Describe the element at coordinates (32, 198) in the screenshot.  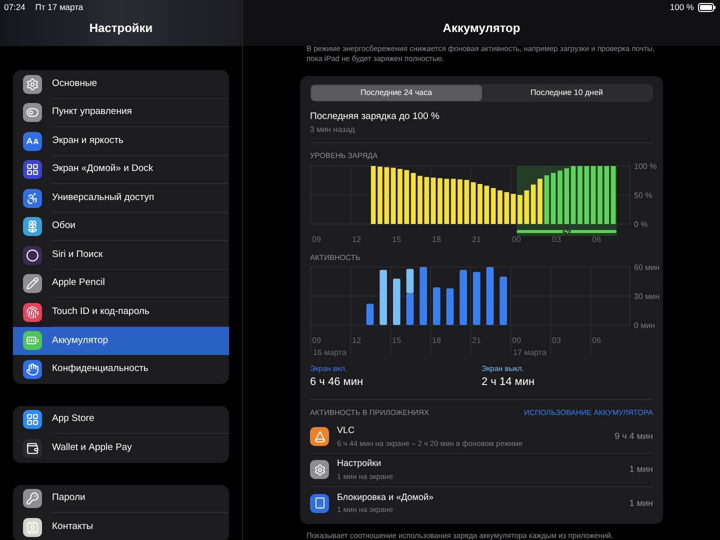
I see `accessibility-icon` at that location.